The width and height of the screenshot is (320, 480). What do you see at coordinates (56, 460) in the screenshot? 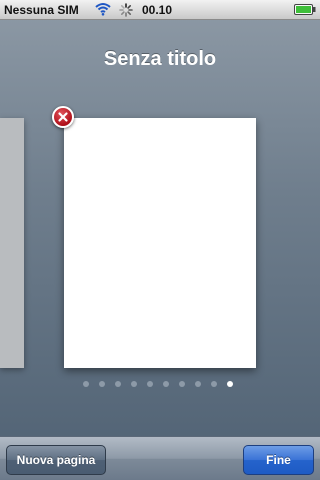
I see `new-page-button: Nuova pagina` at bounding box center [56, 460].